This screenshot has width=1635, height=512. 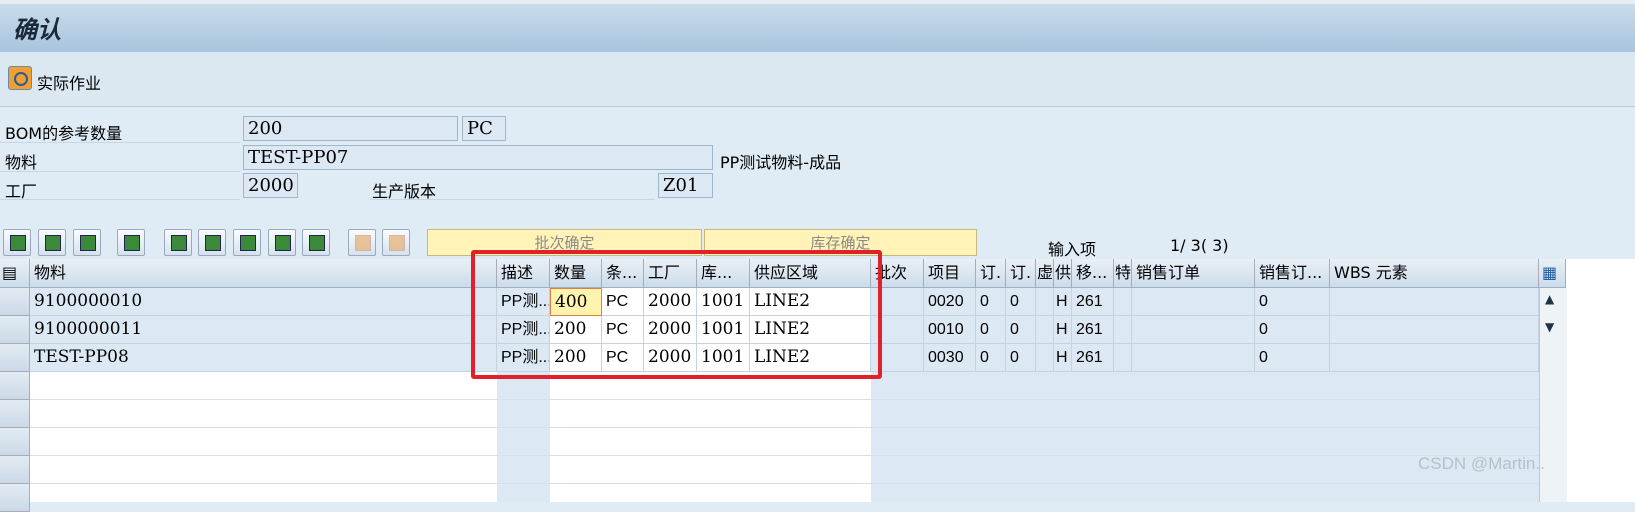 I want to click on details-button, so click(x=17, y=242).